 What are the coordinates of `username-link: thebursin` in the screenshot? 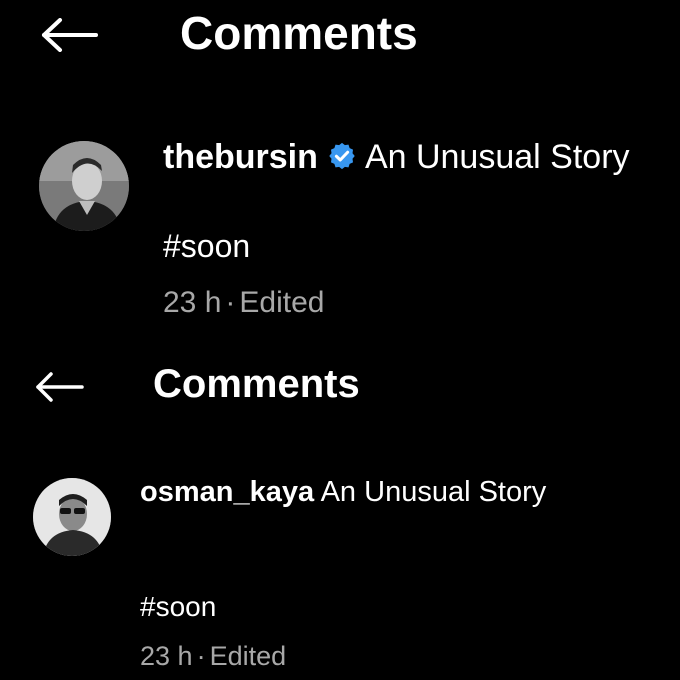 It's located at (240, 157).